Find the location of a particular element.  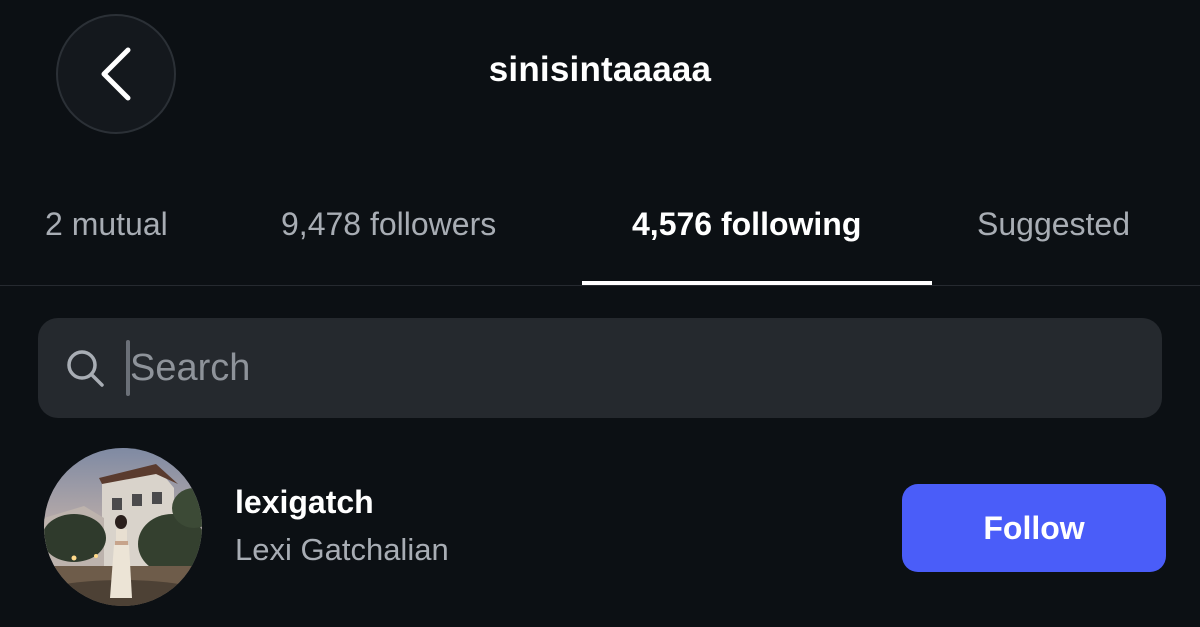

tab-suggested: Suggested is located at coordinates (1053, 224).